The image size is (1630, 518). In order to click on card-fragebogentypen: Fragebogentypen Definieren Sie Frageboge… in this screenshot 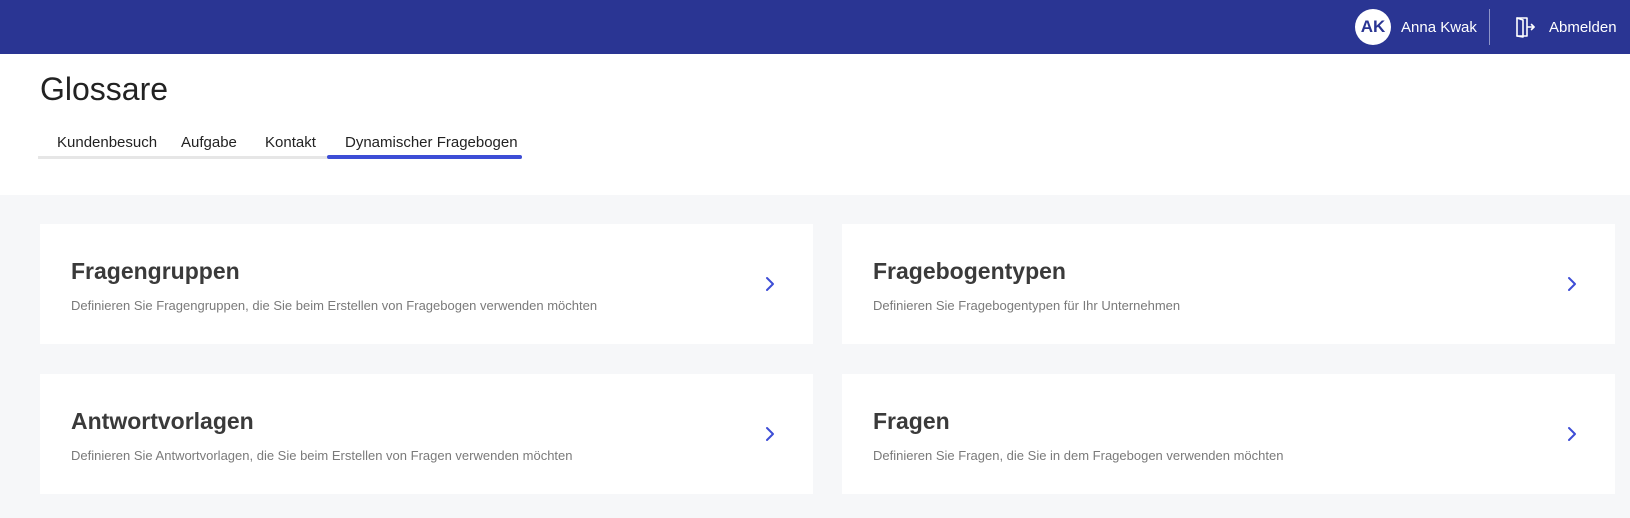, I will do `click(1228, 284)`.